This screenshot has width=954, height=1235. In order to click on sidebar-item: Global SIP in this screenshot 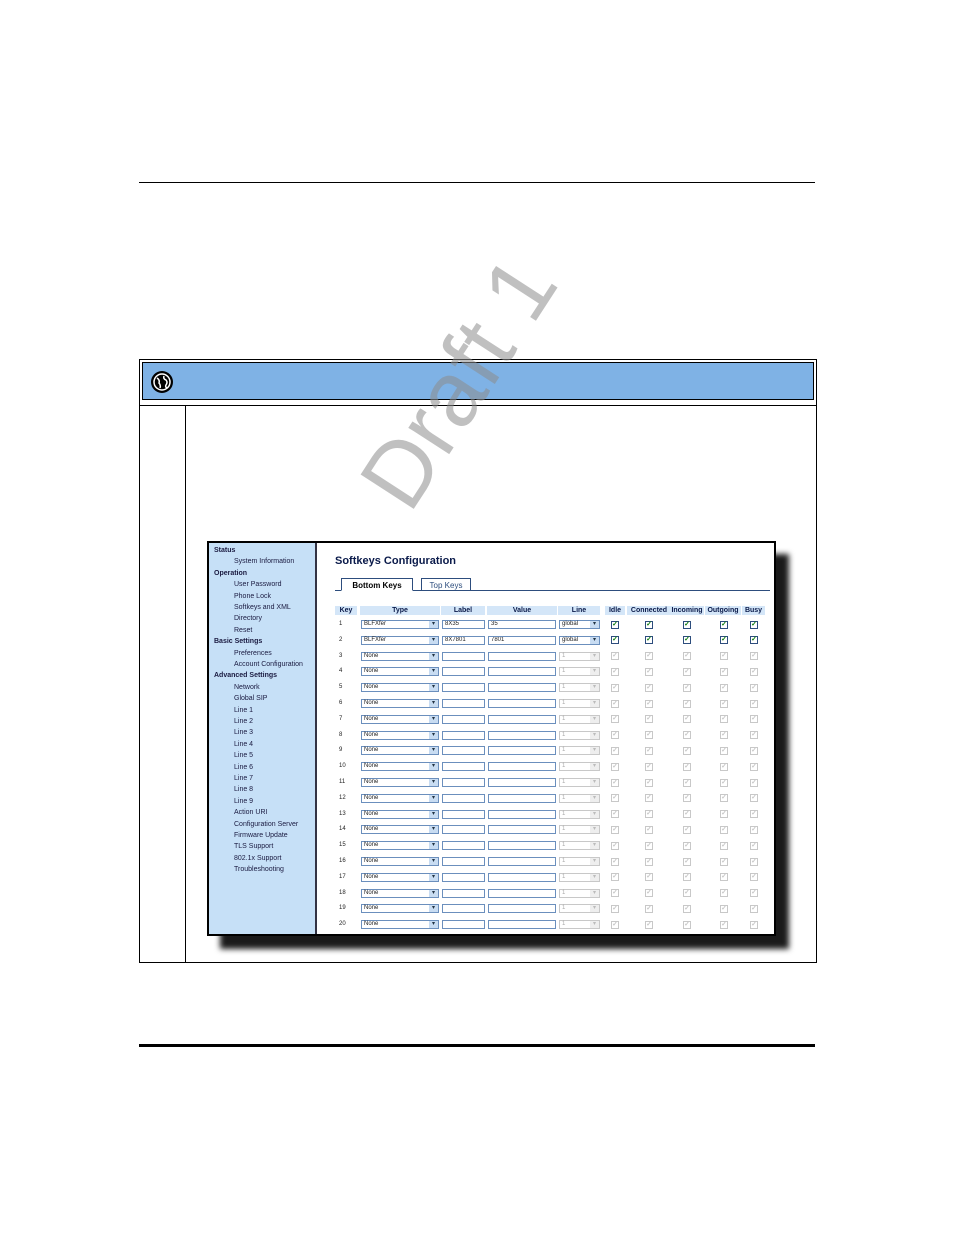, I will do `click(250, 698)`.